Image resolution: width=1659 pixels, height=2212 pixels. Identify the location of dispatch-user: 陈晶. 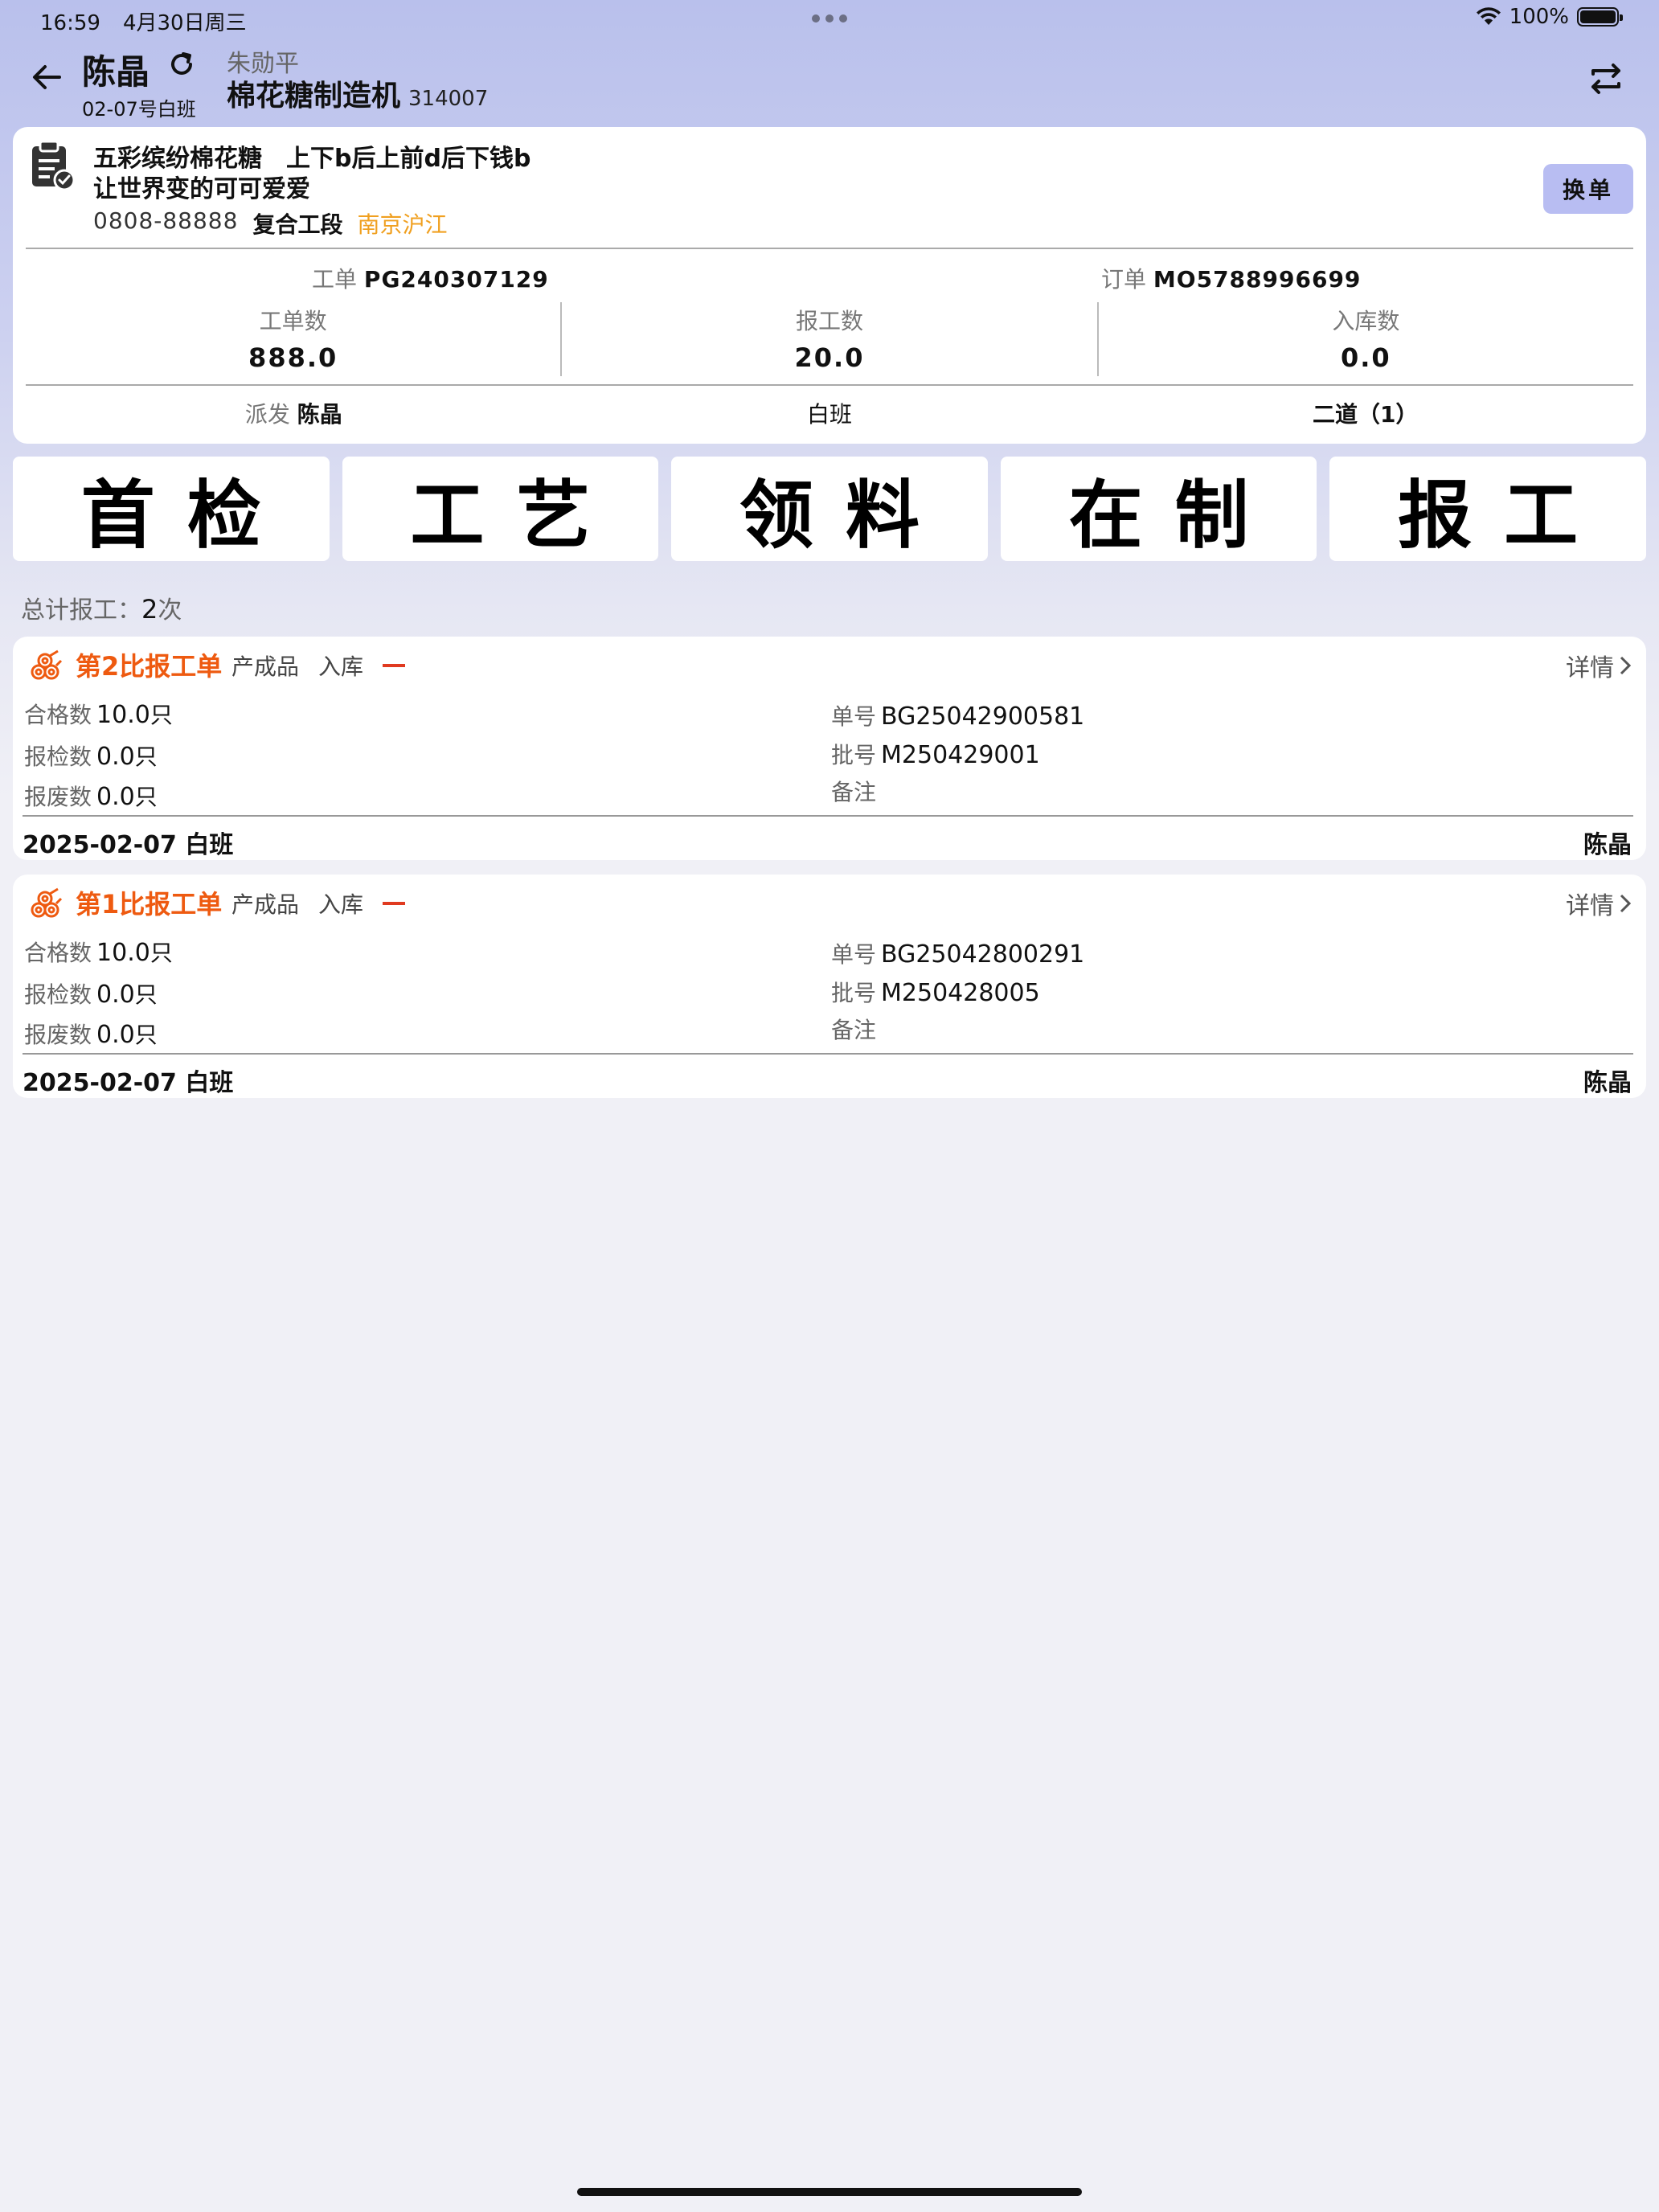
(319, 414).